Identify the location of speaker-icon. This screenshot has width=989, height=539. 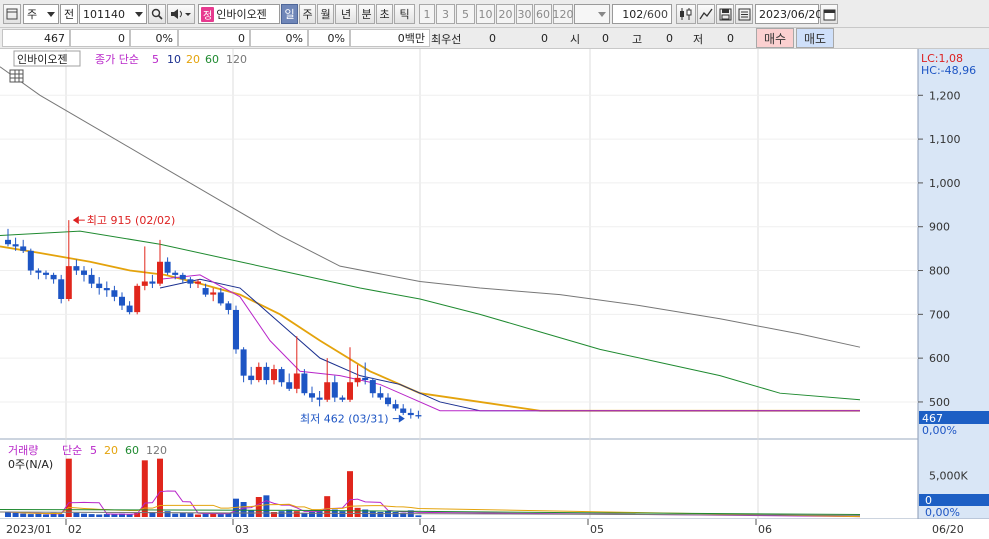
(181, 14).